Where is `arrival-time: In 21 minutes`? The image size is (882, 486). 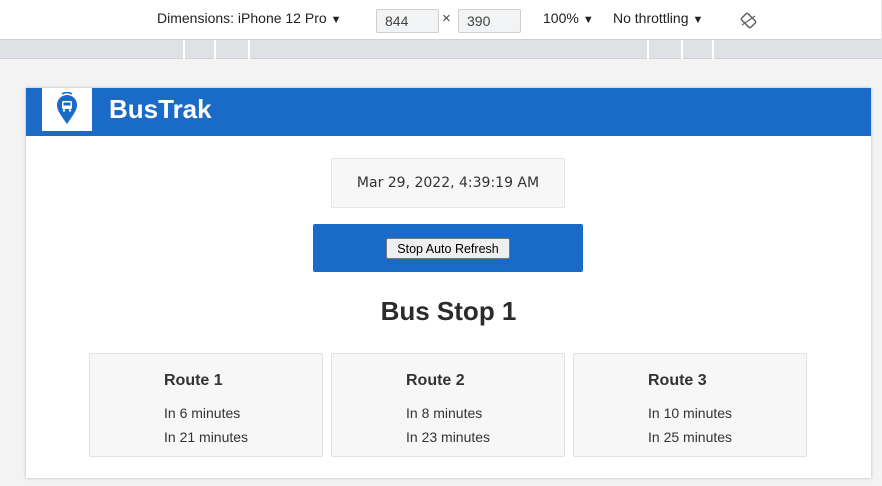 arrival-time: In 21 minutes is located at coordinates (206, 437).